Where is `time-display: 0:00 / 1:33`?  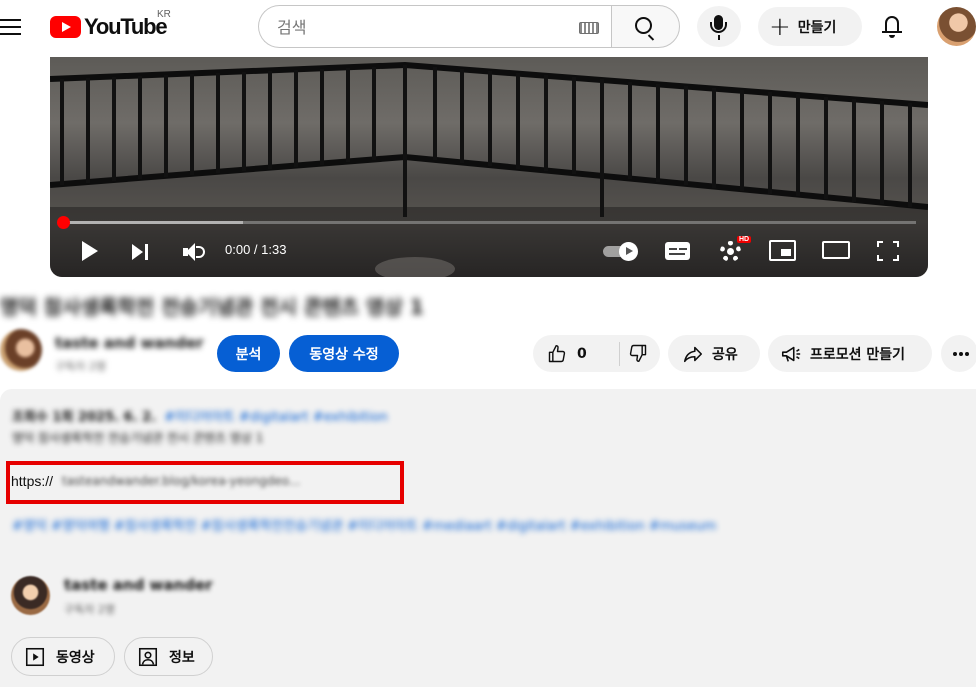 time-display: 0:00 / 1:33 is located at coordinates (256, 249).